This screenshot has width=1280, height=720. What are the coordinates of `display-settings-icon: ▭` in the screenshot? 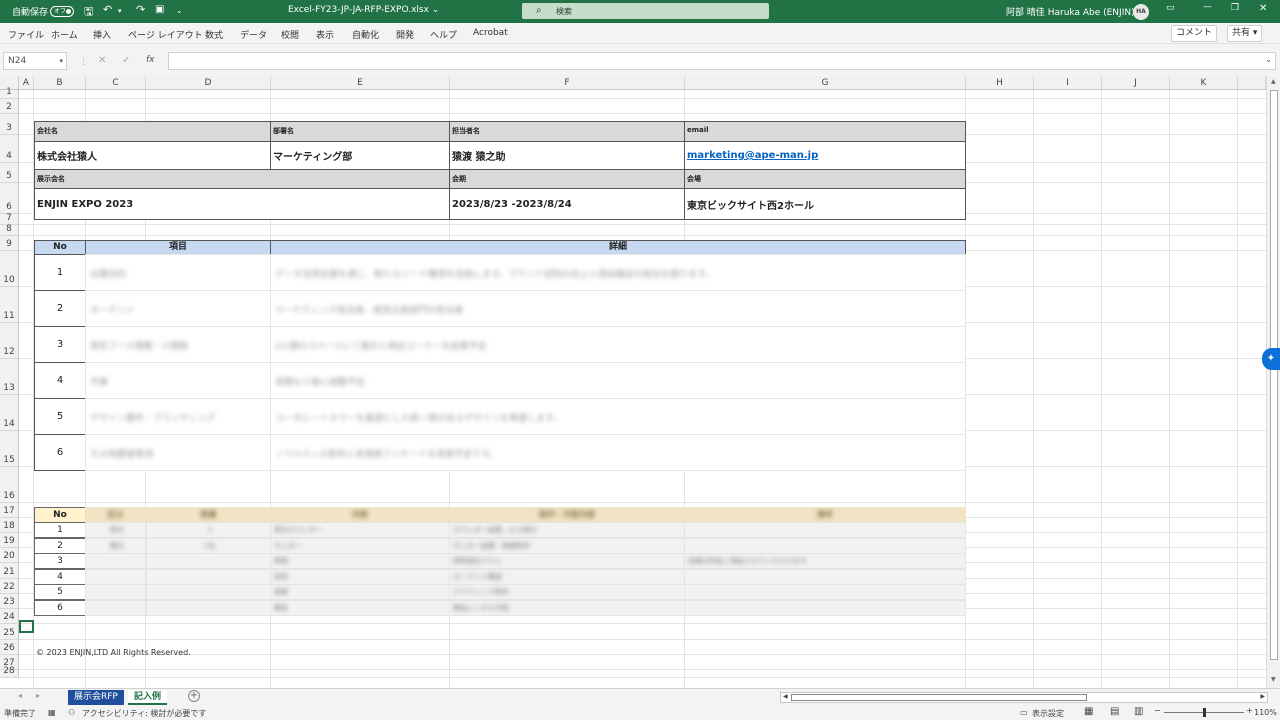 It's located at (1024, 712).